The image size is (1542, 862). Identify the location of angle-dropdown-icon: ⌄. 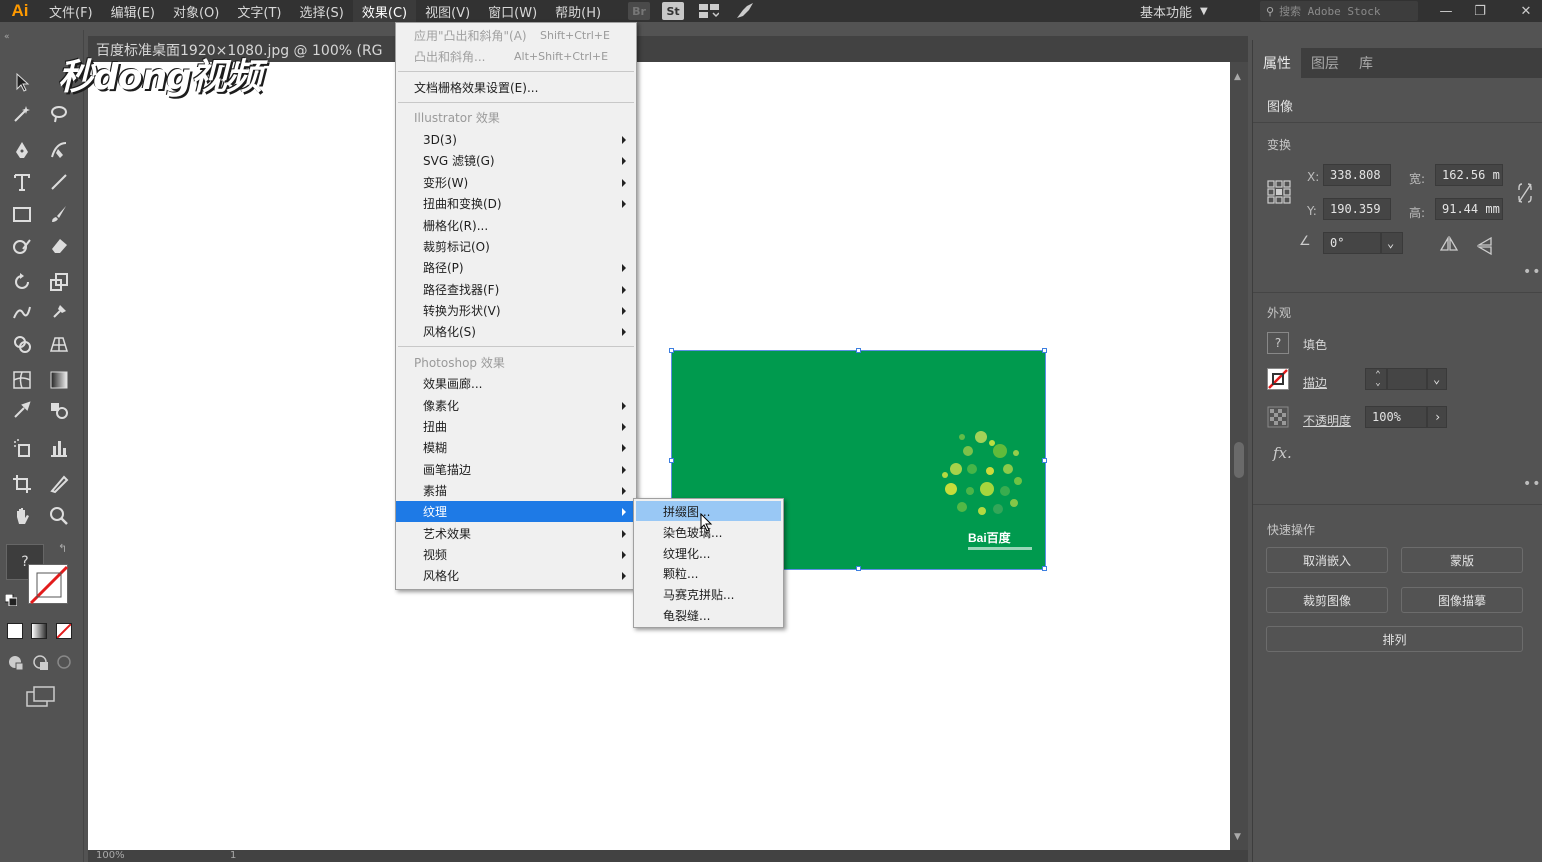
(1392, 243).